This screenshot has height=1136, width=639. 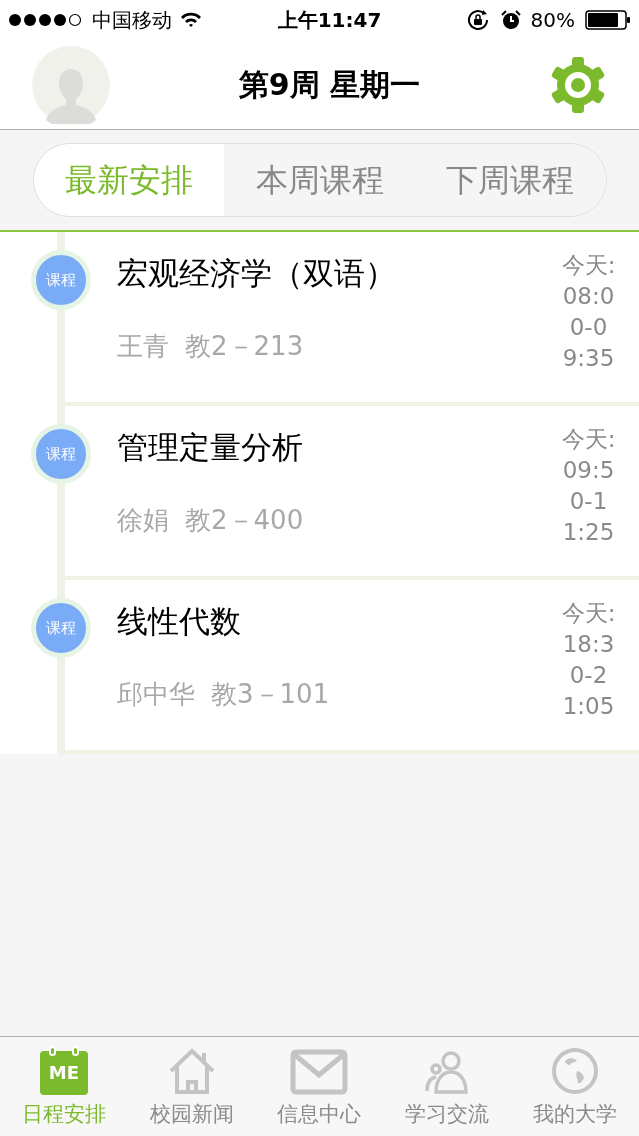 I want to click on tab: 最新安排, so click(x=129, y=180).